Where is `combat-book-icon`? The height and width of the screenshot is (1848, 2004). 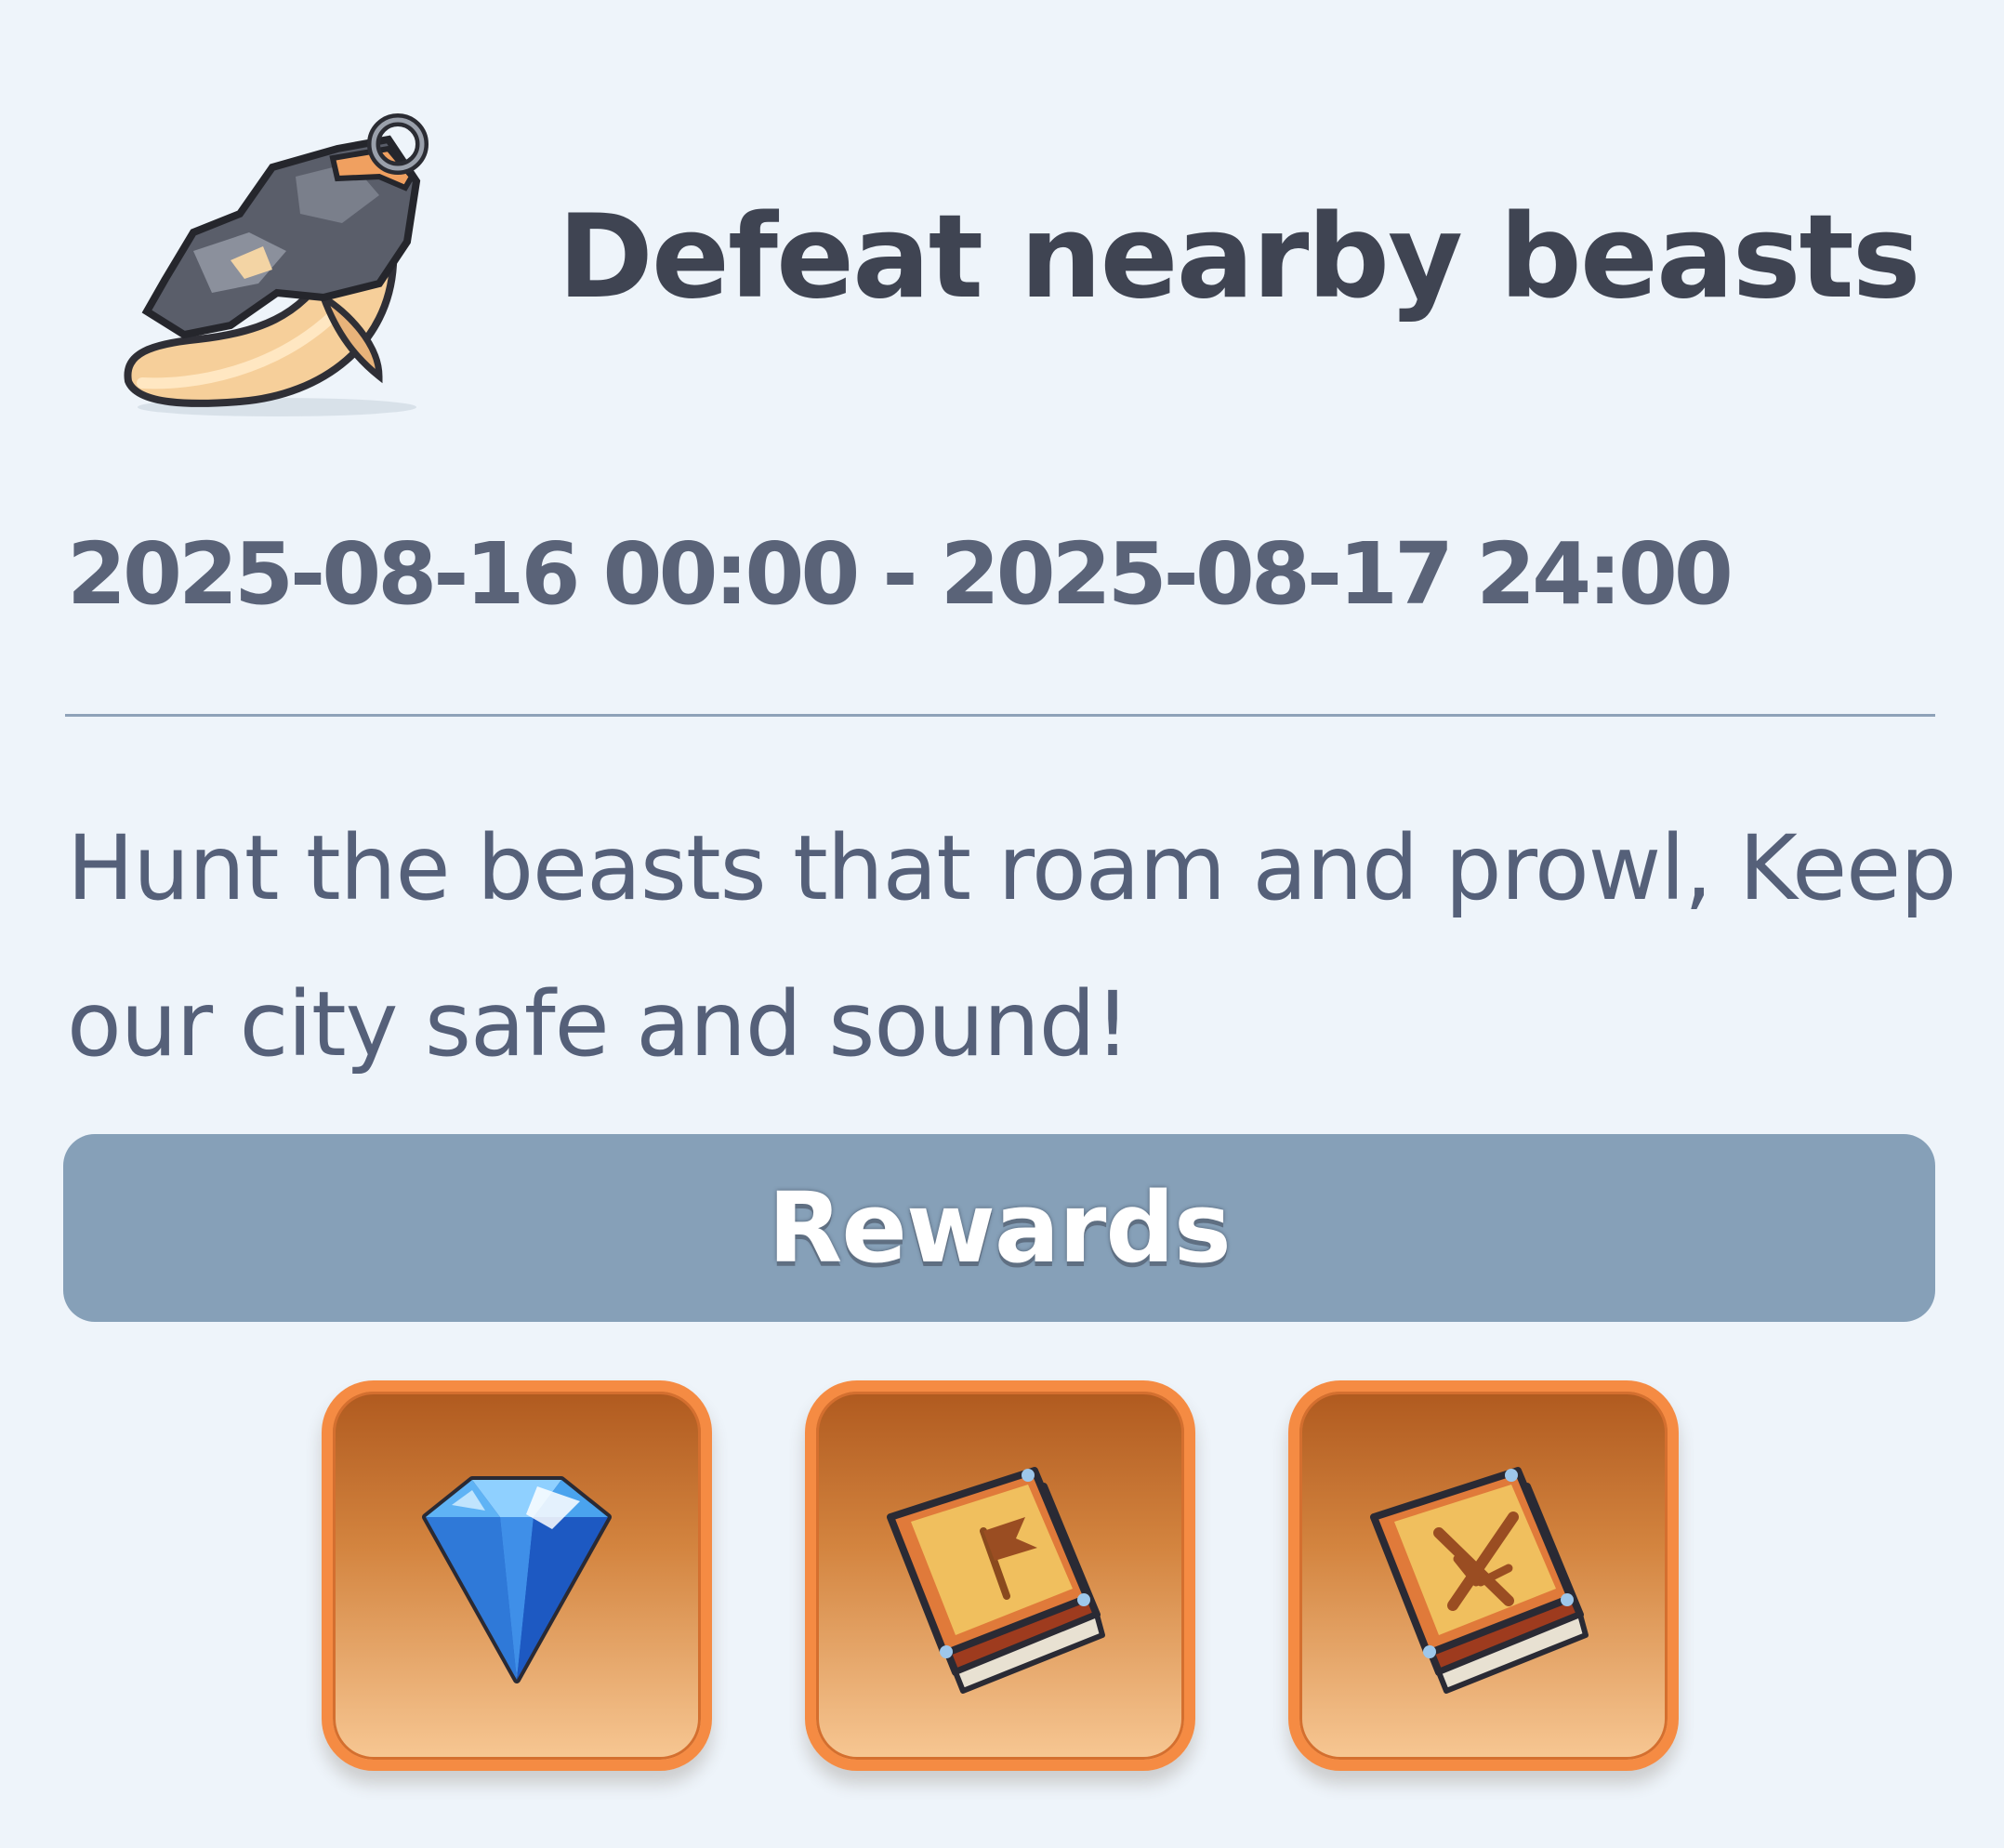
combat-book-icon is located at coordinates (1483, 1576).